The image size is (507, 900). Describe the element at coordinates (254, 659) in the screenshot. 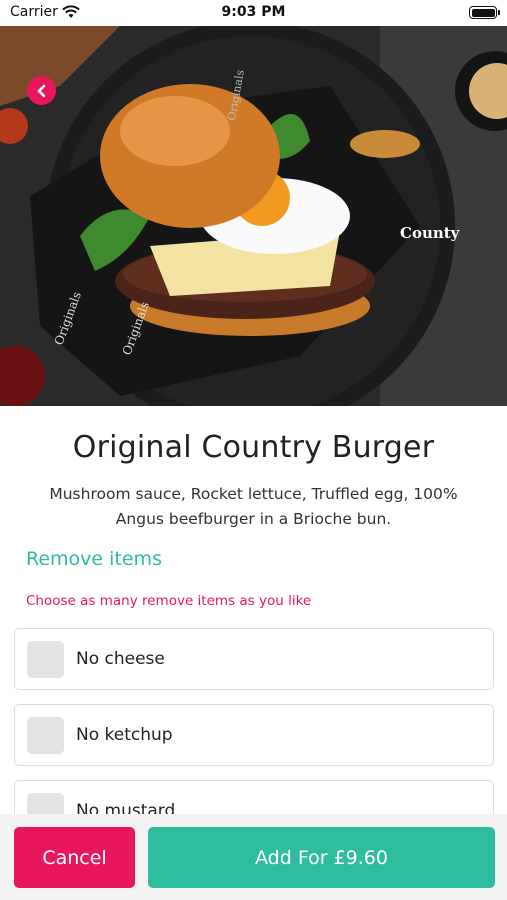

I see `option-no-cheese: No cheese` at that location.